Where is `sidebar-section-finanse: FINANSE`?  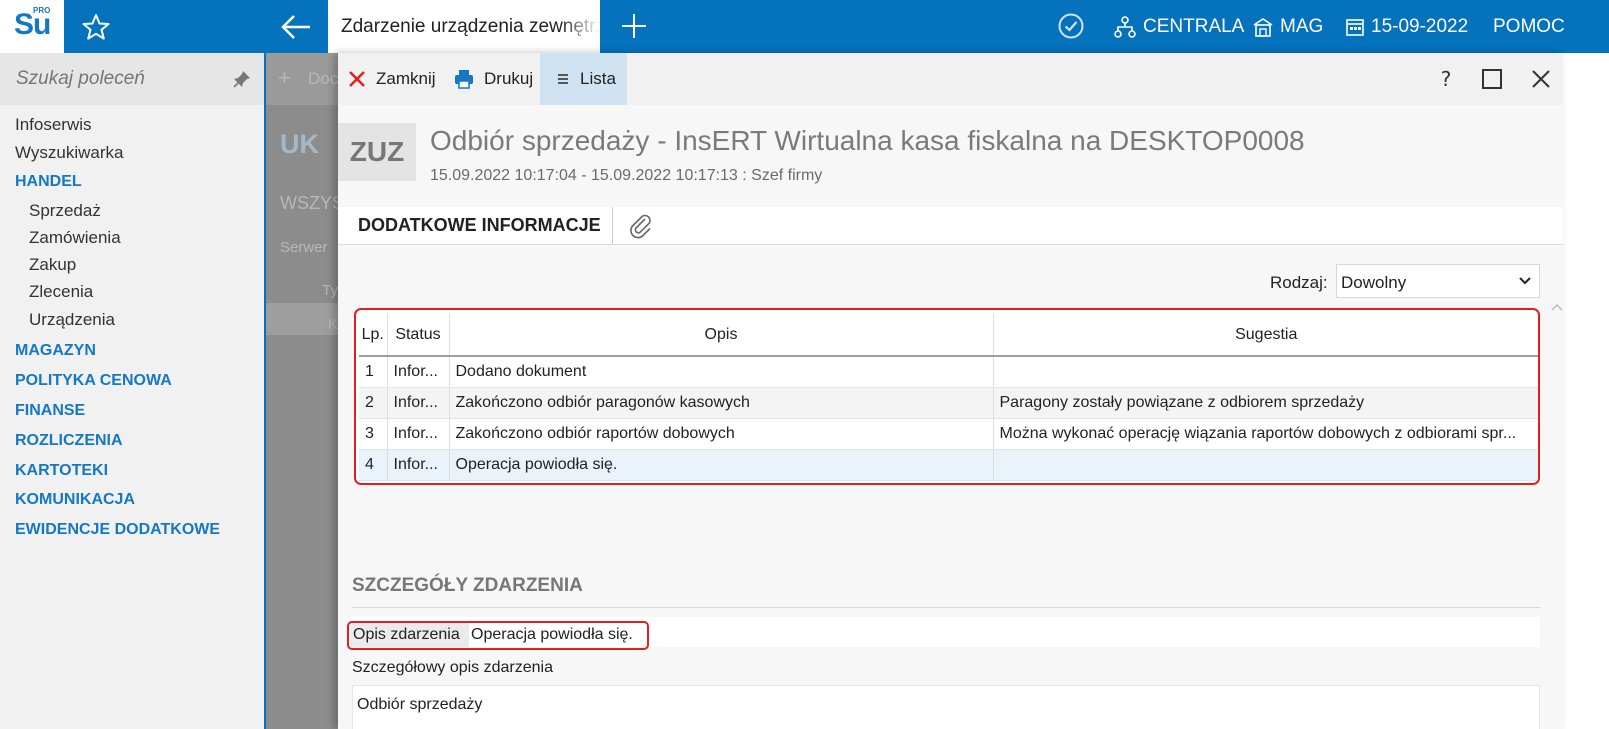 sidebar-section-finanse: FINANSE is located at coordinates (50, 411).